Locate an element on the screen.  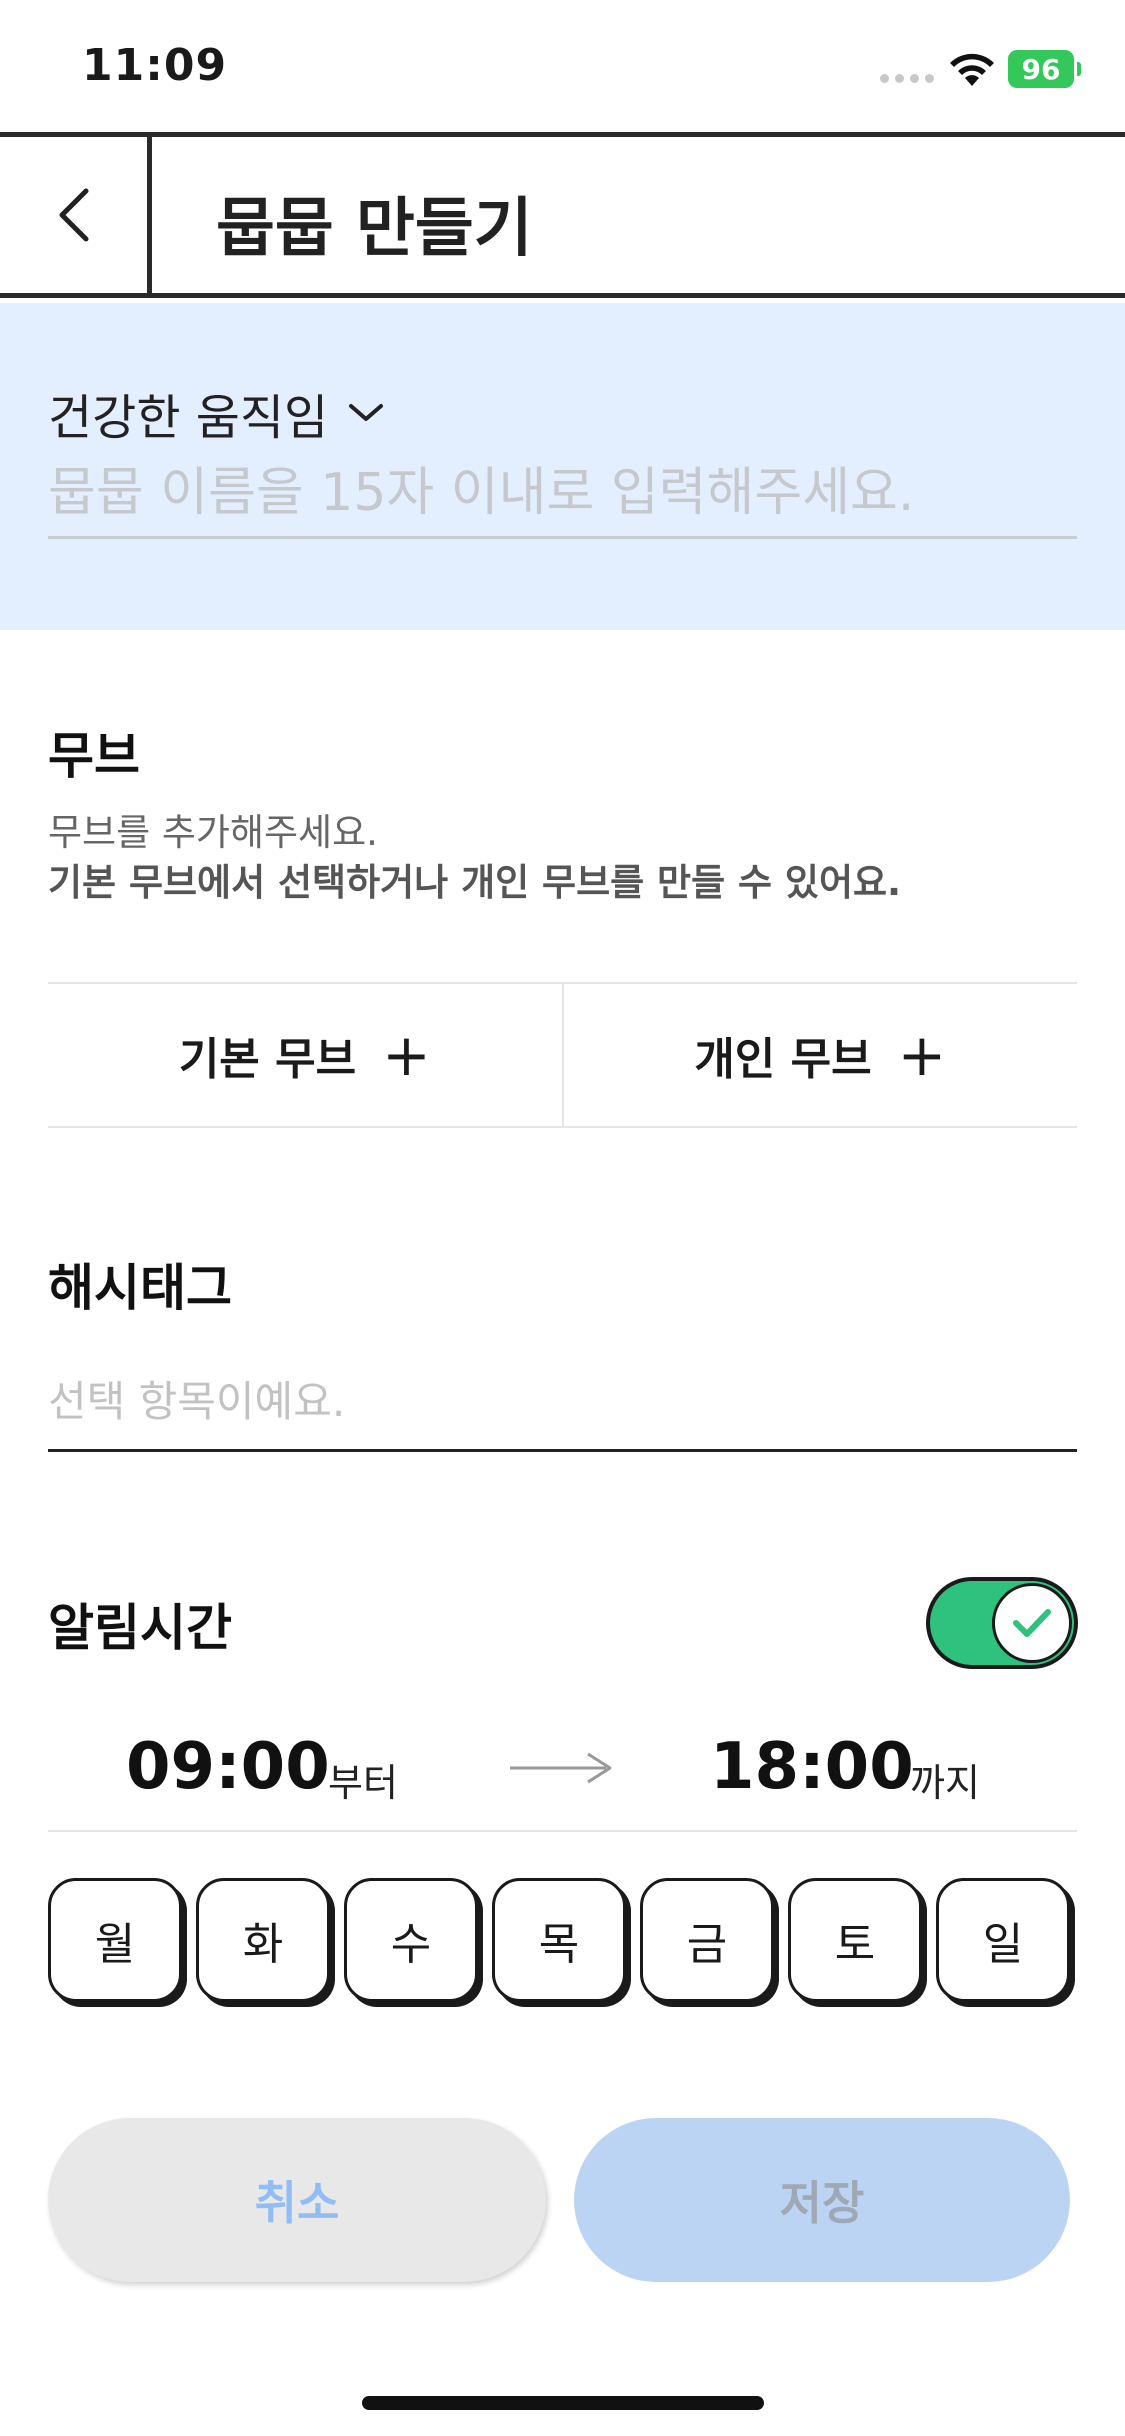
check-icon is located at coordinates (1032, 1623).